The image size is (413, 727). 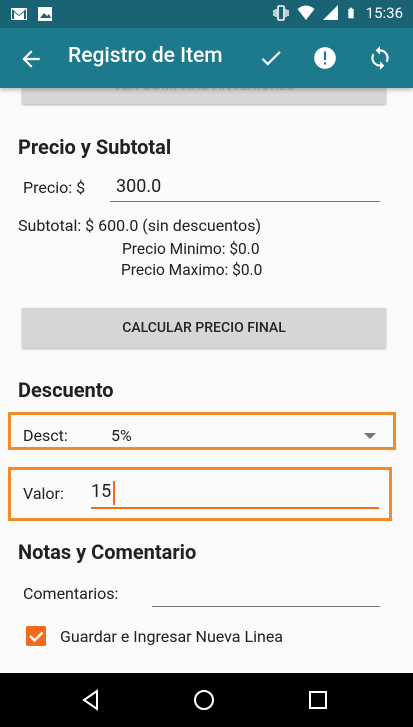 What do you see at coordinates (235, 508) in the screenshot?
I see `valor-input-underline` at bounding box center [235, 508].